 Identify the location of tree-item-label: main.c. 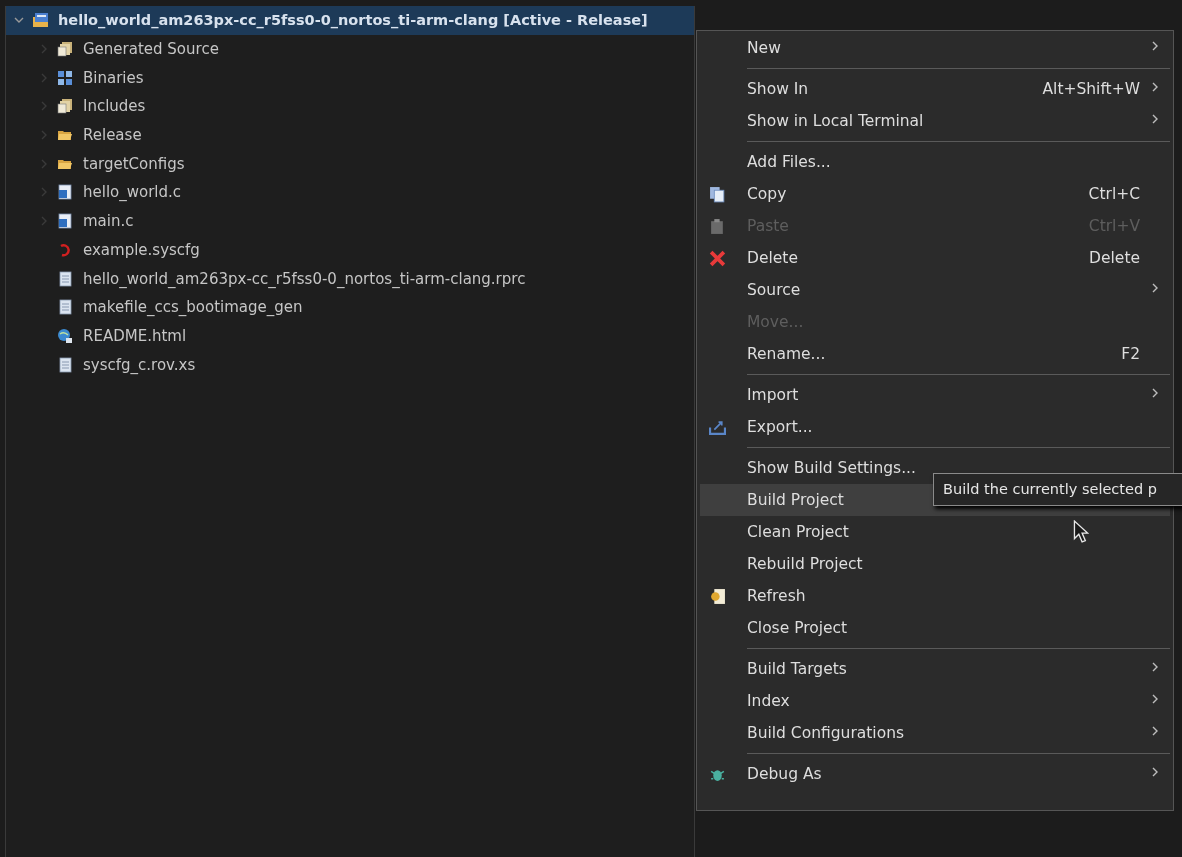
(108, 221).